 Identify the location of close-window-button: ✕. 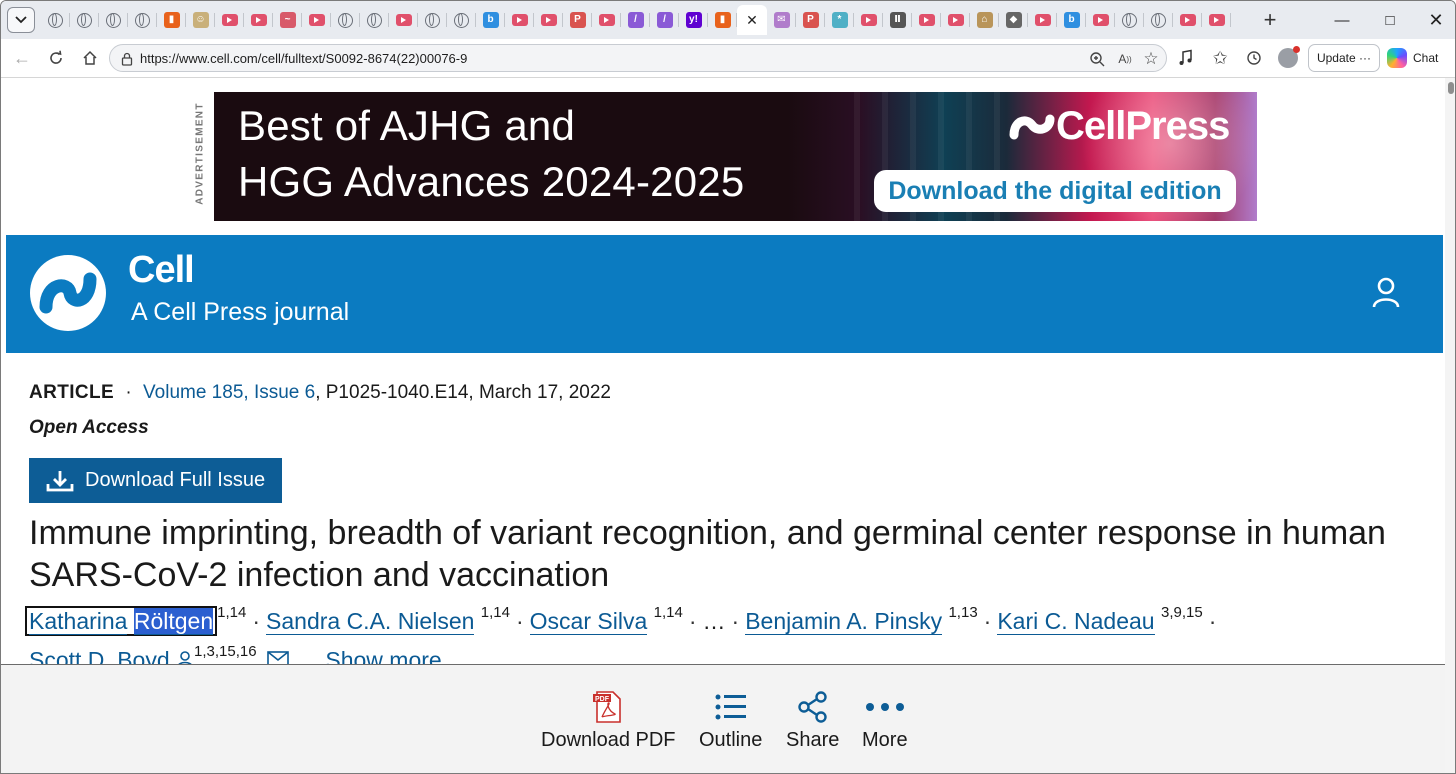
(1434, 20).